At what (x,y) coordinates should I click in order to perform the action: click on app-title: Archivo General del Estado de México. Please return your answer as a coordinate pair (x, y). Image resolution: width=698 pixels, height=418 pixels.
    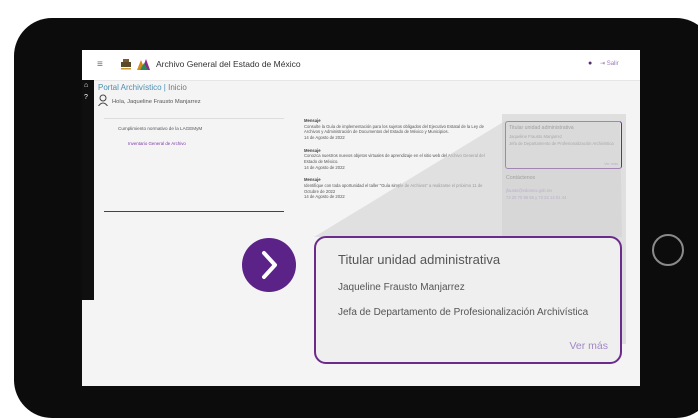
    Looking at the image, I should click on (228, 64).